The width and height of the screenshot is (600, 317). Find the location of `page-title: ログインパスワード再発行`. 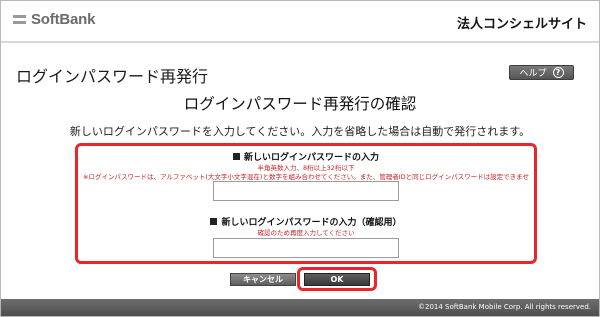

page-title: ログインパスワード再発行 is located at coordinates (112, 76).